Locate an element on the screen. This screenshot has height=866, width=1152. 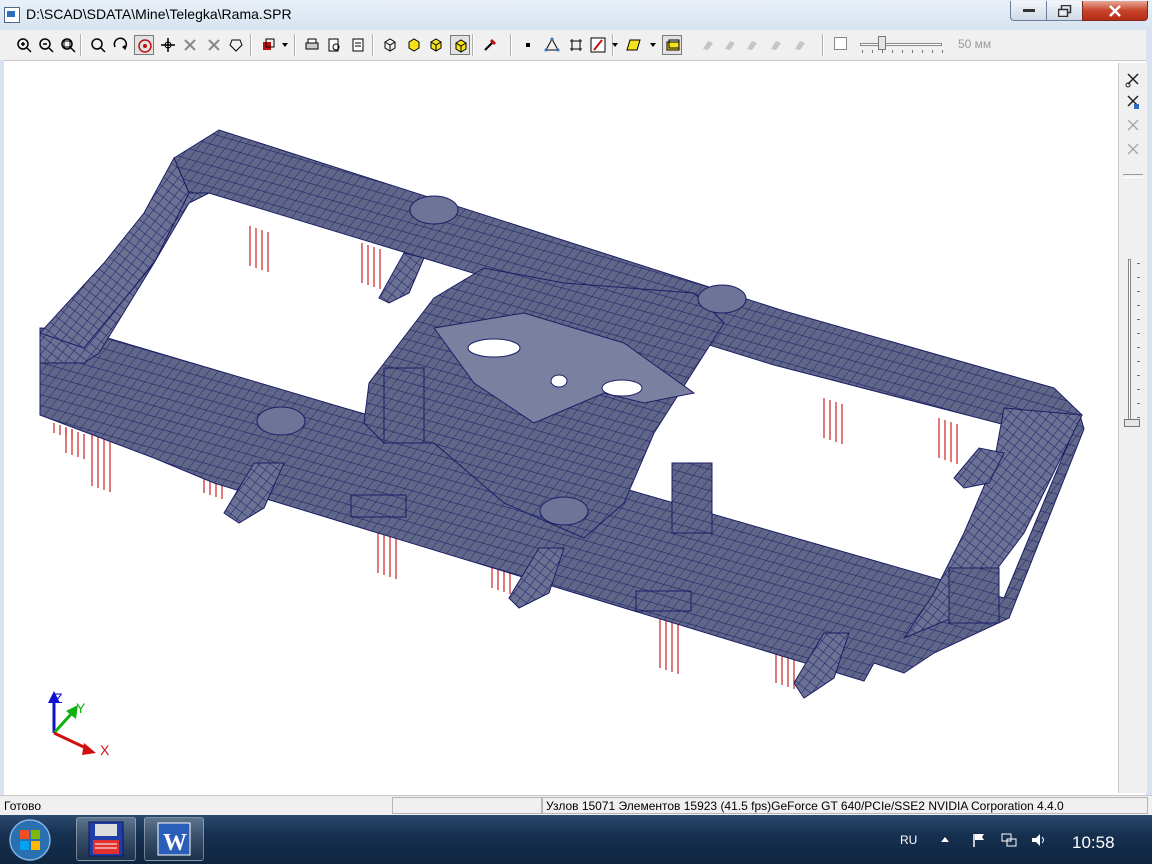
zoom-all-button is located at coordinates (98, 45).